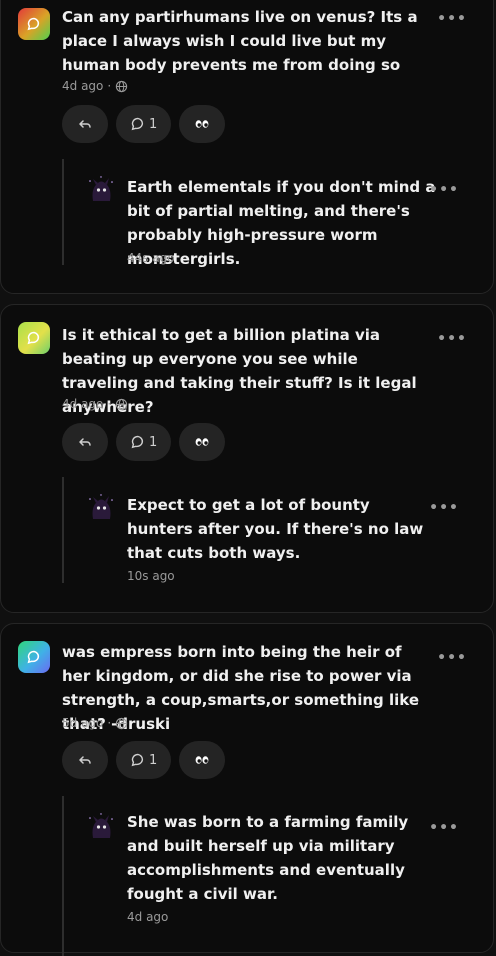 This screenshot has width=496, height=956. I want to click on reply-time: 10s ago, so click(151, 576).